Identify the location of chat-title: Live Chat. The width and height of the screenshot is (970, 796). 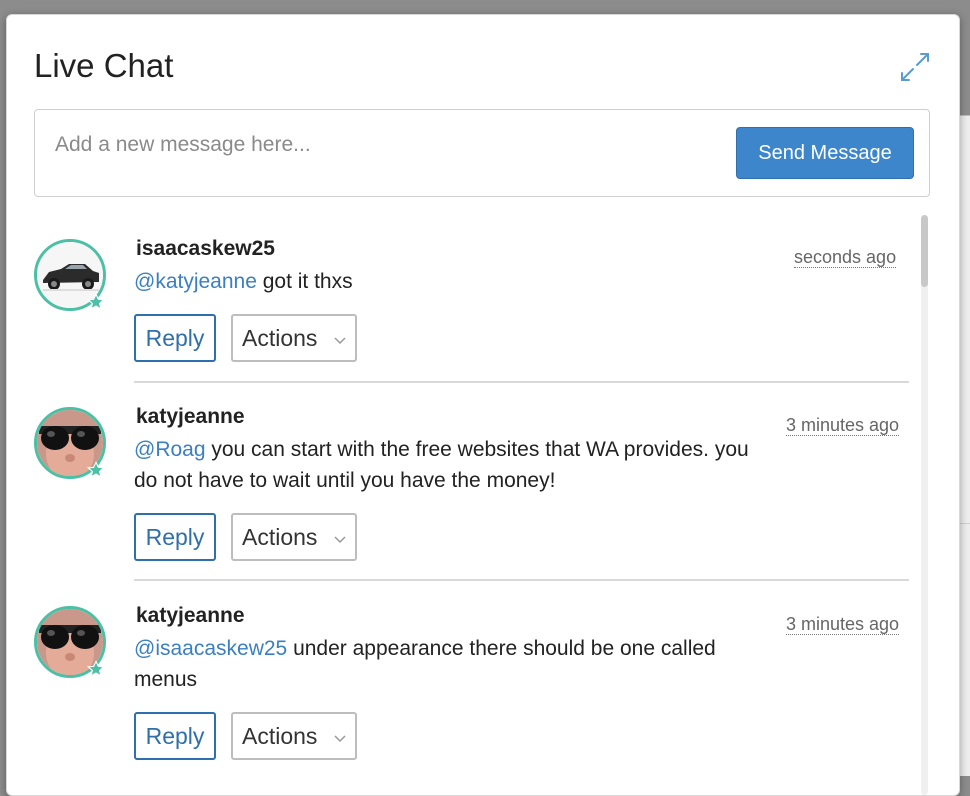
(104, 65).